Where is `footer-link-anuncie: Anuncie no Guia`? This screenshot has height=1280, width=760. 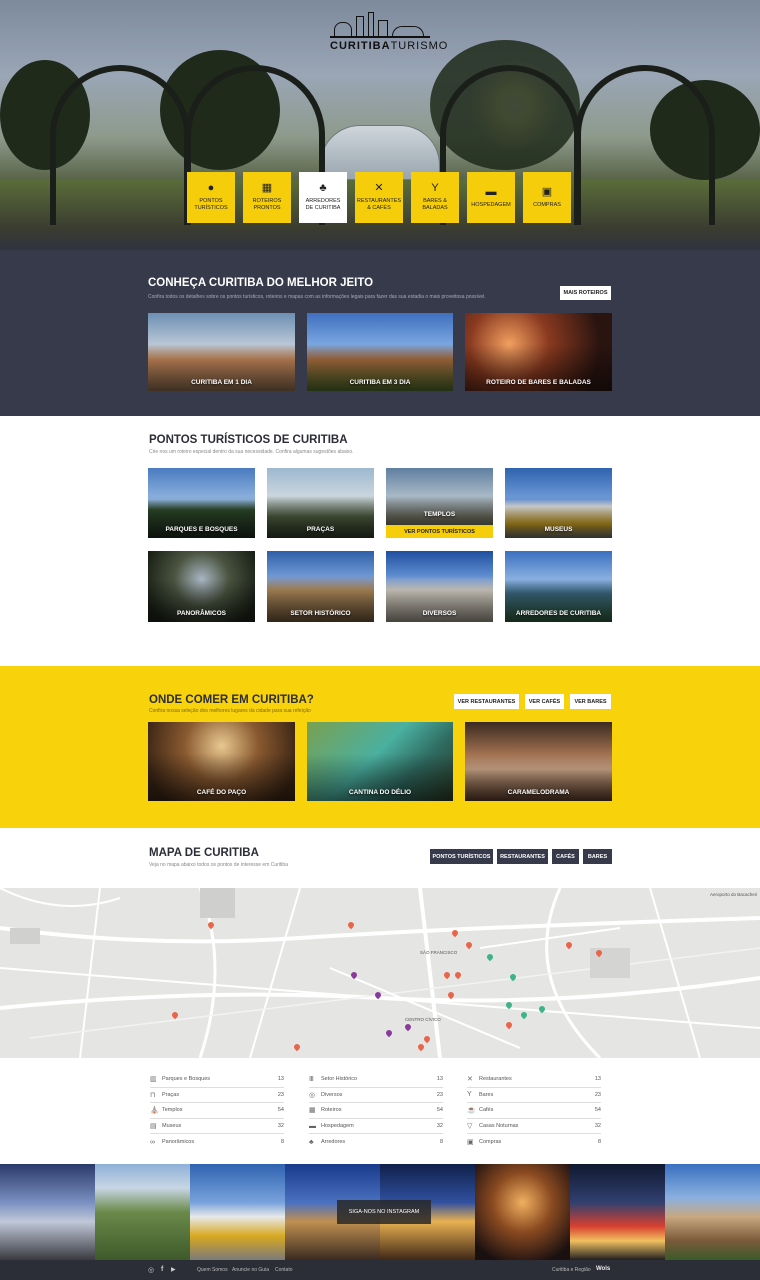
footer-link-anuncie: Anuncie no Guia is located at coordinates (250, 1270).